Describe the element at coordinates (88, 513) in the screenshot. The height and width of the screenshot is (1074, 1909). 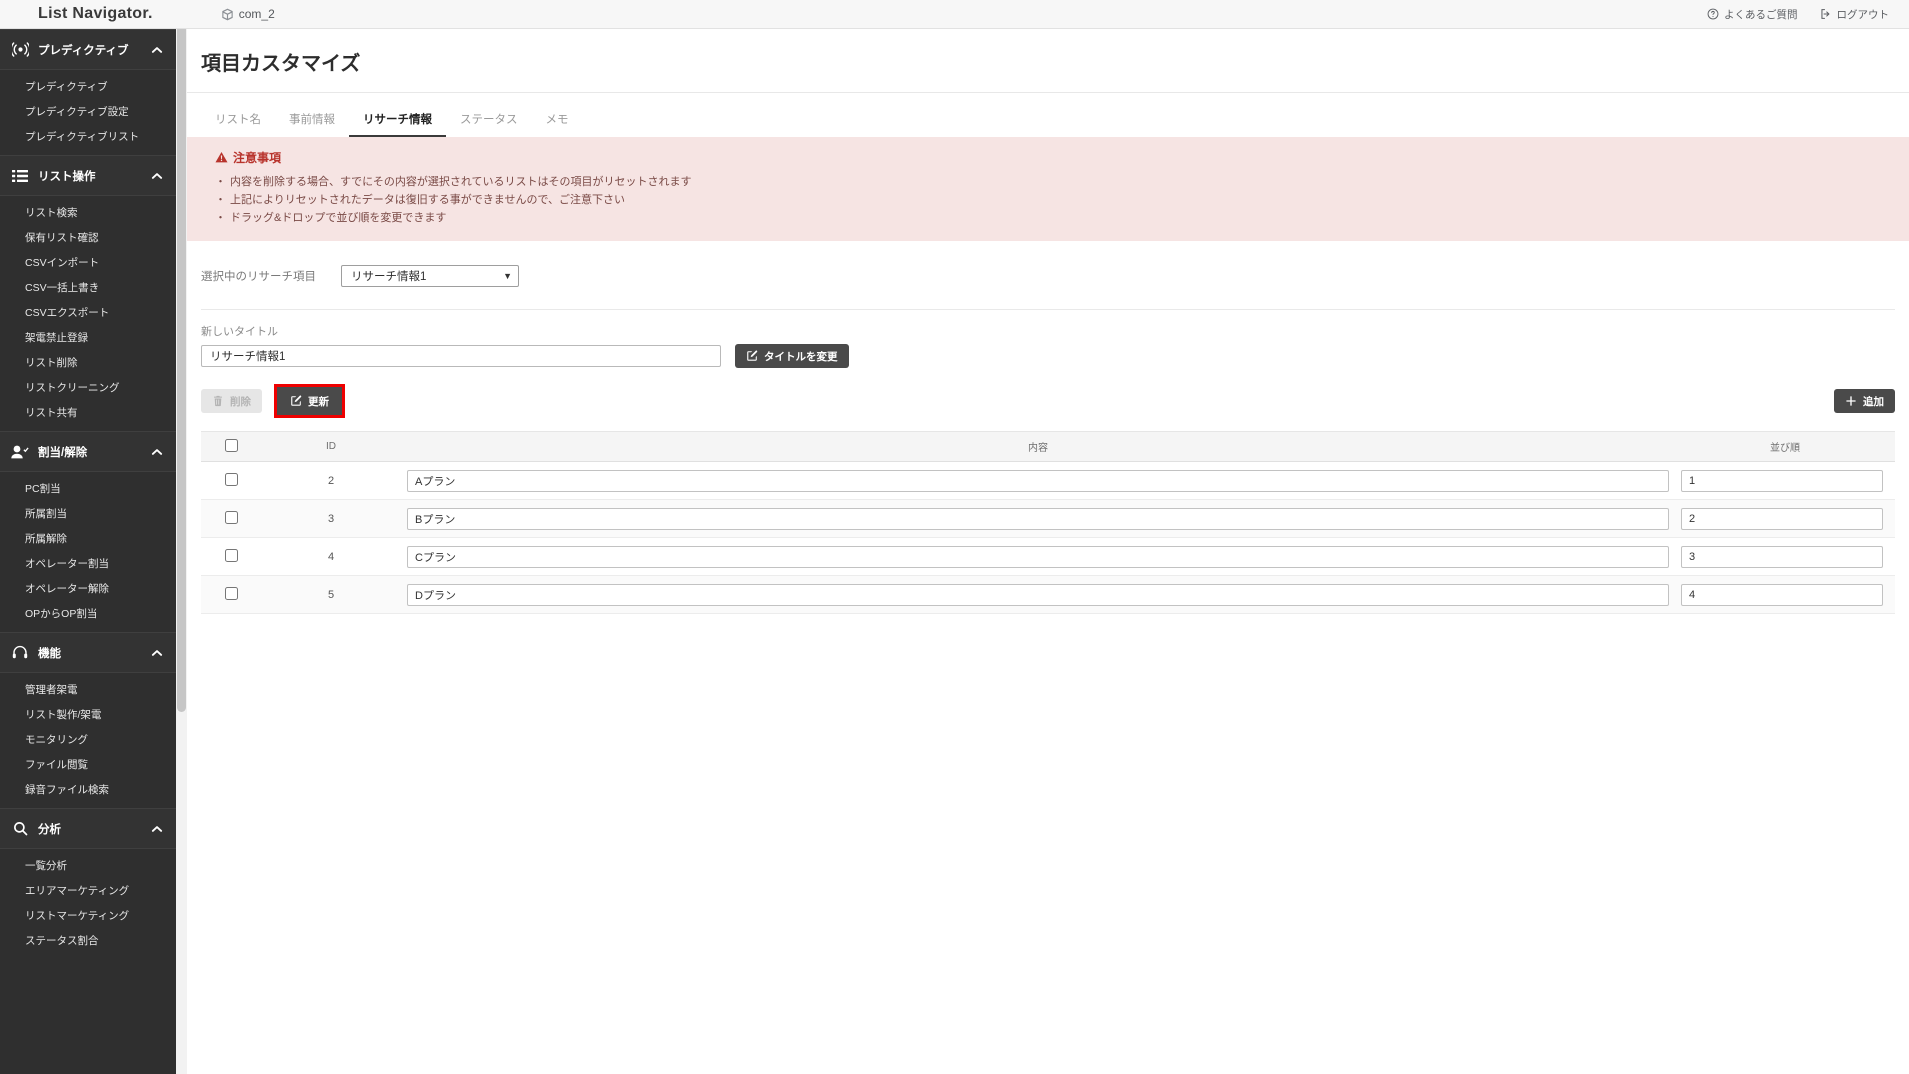
I see `sidebar-item-3-2: 所属割当` at that location.